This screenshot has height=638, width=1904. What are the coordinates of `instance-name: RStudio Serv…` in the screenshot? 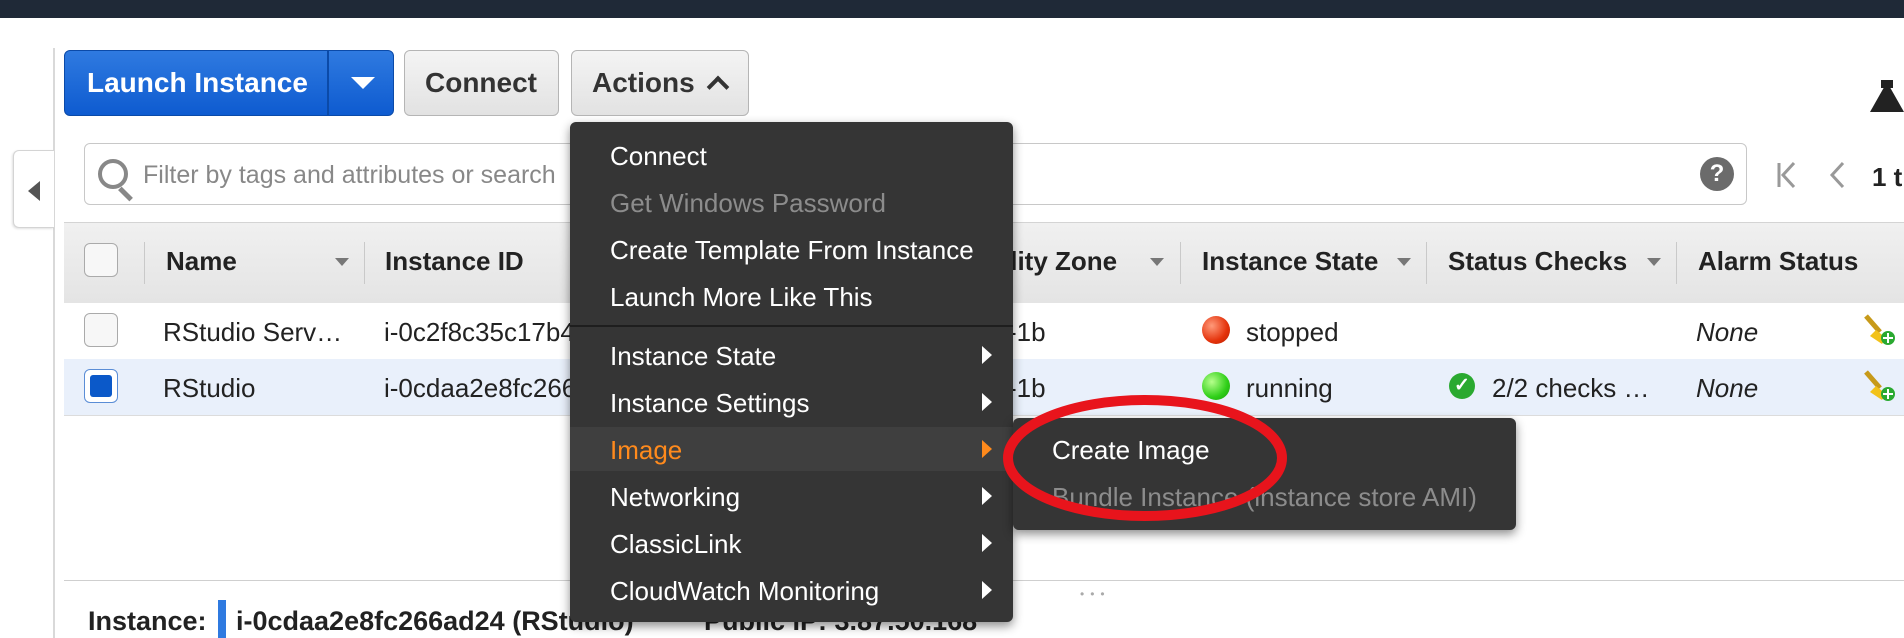 It's located at (253, 332).